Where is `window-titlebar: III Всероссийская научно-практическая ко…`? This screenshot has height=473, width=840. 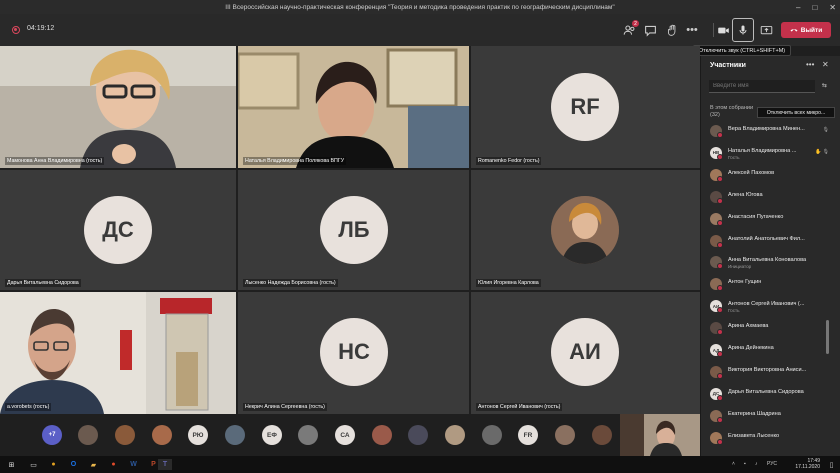
window-titlebar: III Всероссийская научно-практическая ко… is located at coordinates (420, 7).